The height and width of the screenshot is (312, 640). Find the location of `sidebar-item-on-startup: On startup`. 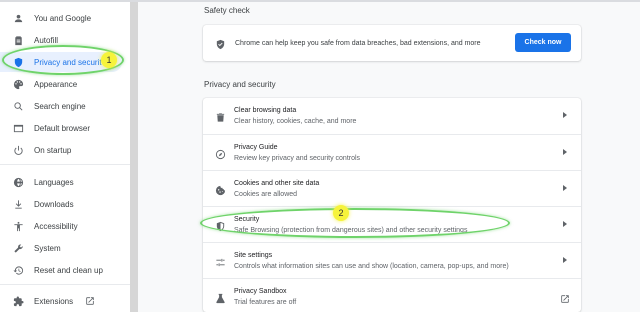

sidebar-item-on-startup: On startup is located at coordinates (65, 150).